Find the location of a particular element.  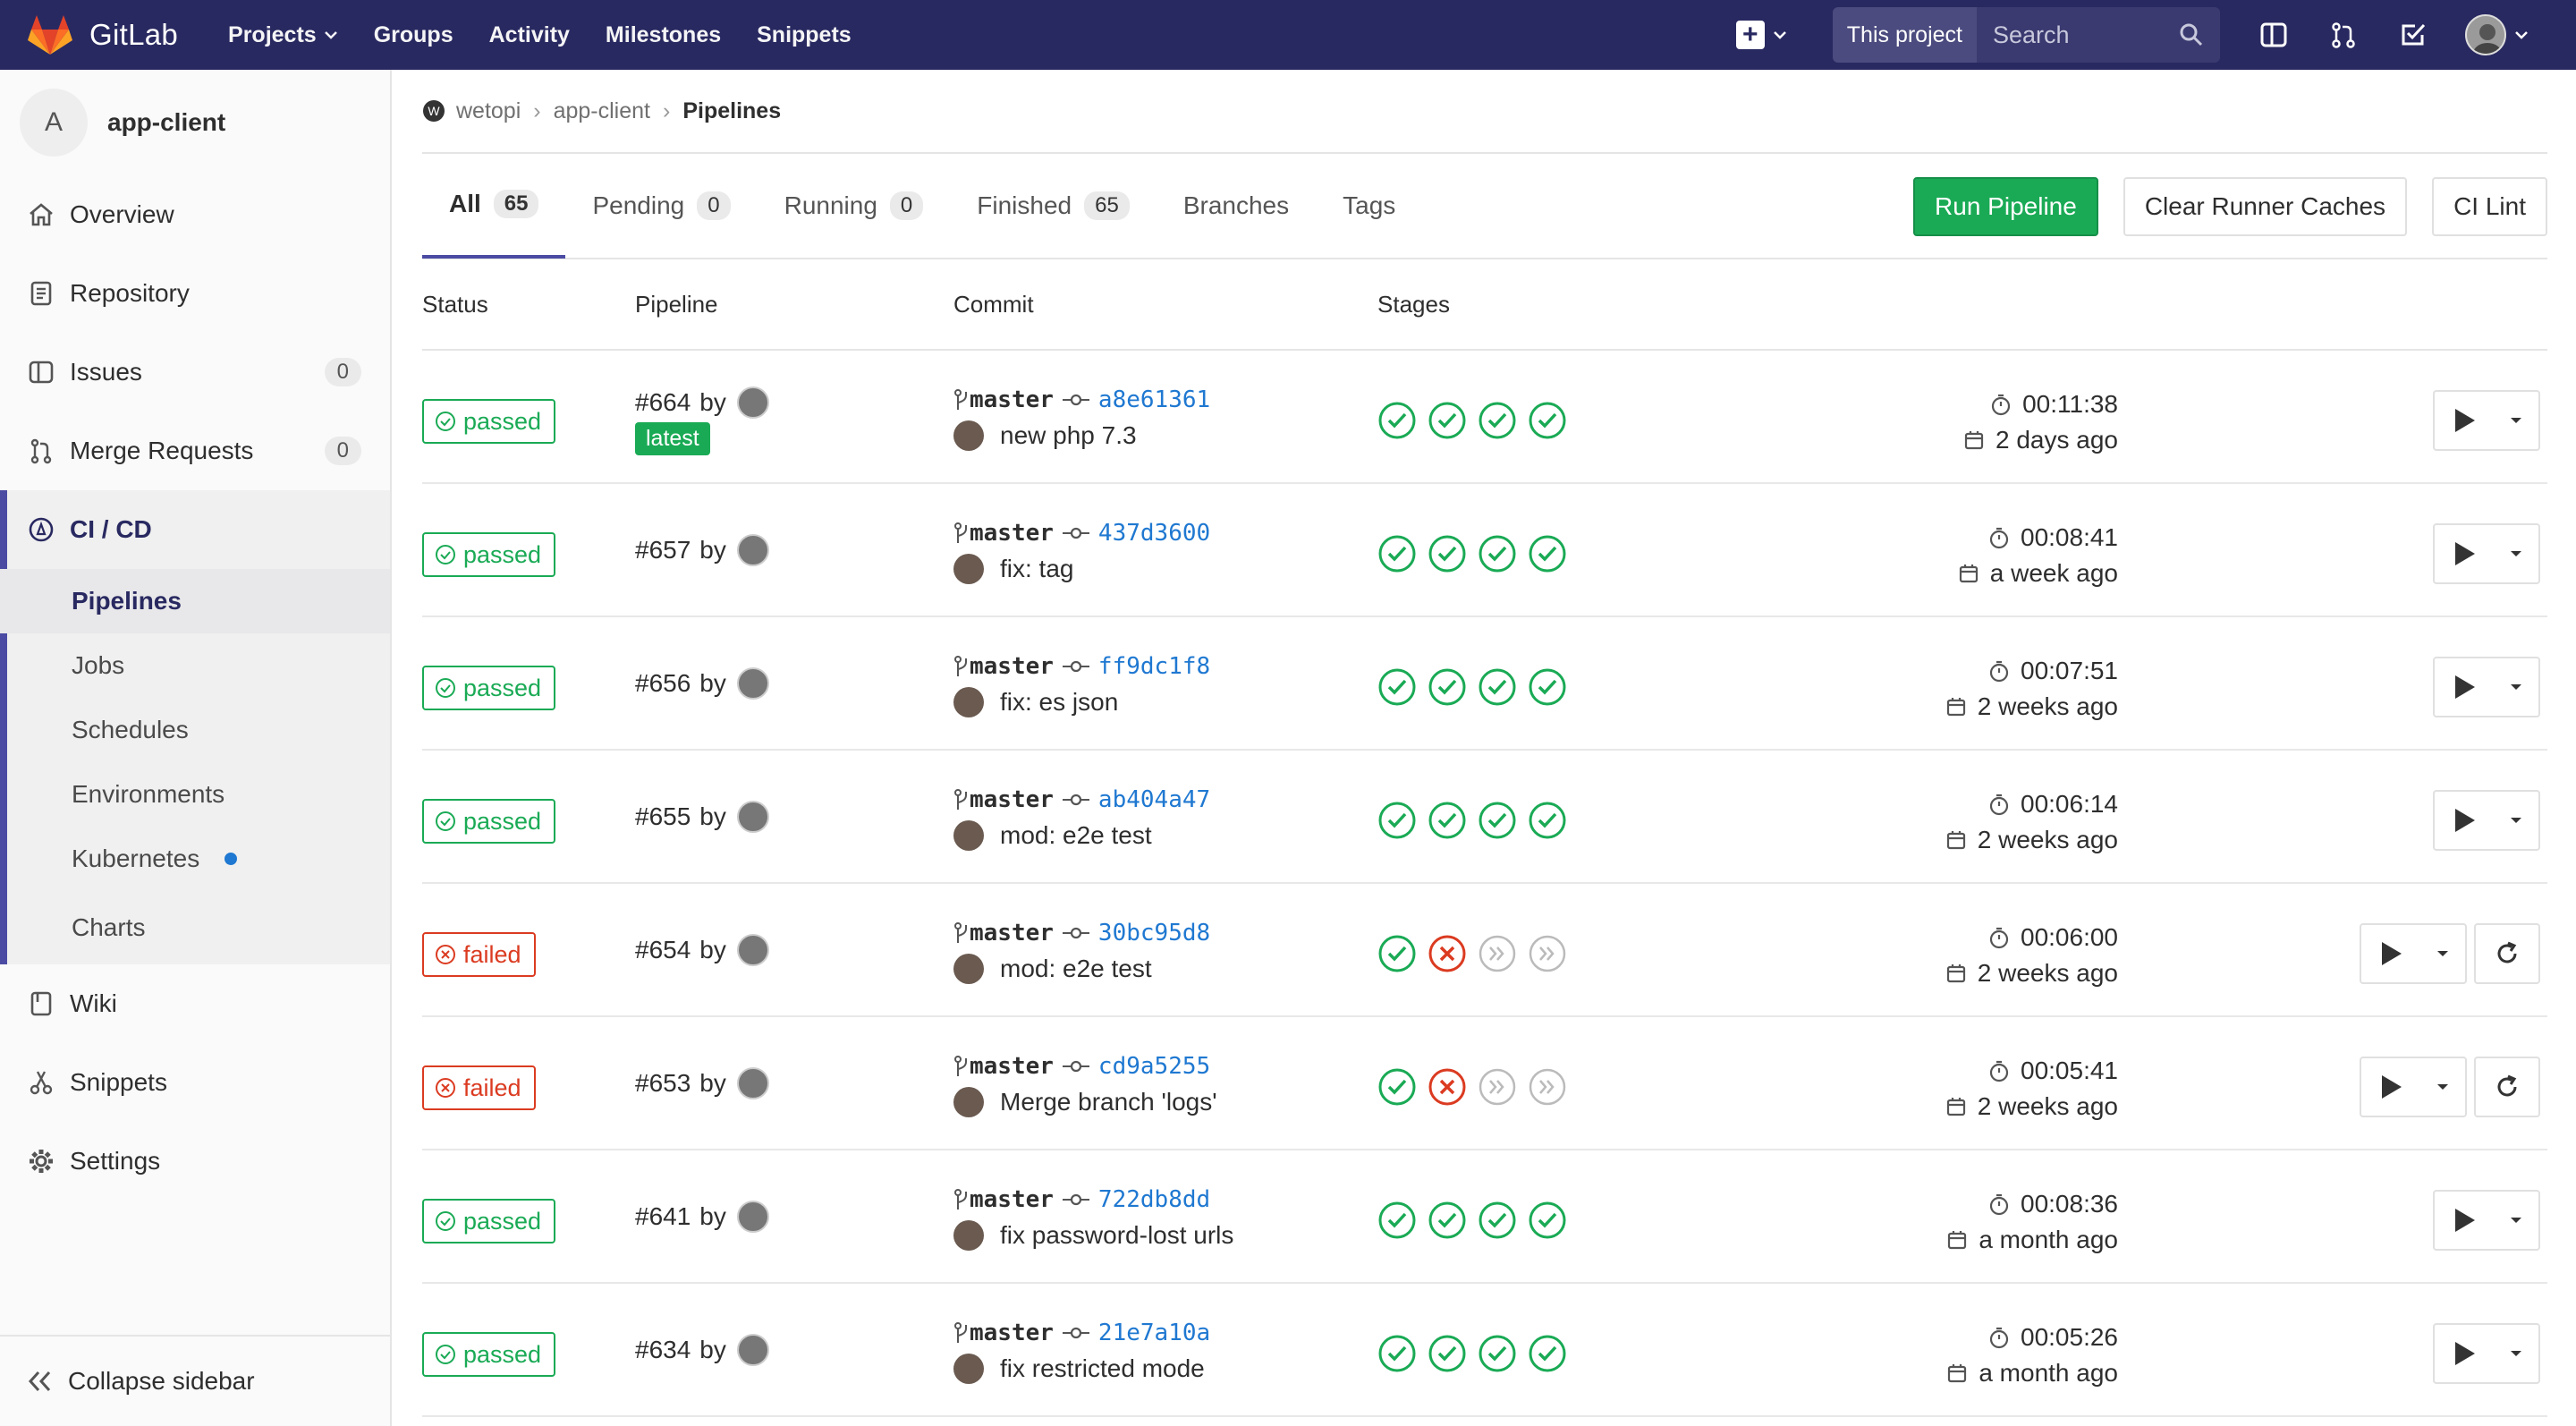

sidebar-sub-pipelines: Pipelines is located at coordinates (195, 601).